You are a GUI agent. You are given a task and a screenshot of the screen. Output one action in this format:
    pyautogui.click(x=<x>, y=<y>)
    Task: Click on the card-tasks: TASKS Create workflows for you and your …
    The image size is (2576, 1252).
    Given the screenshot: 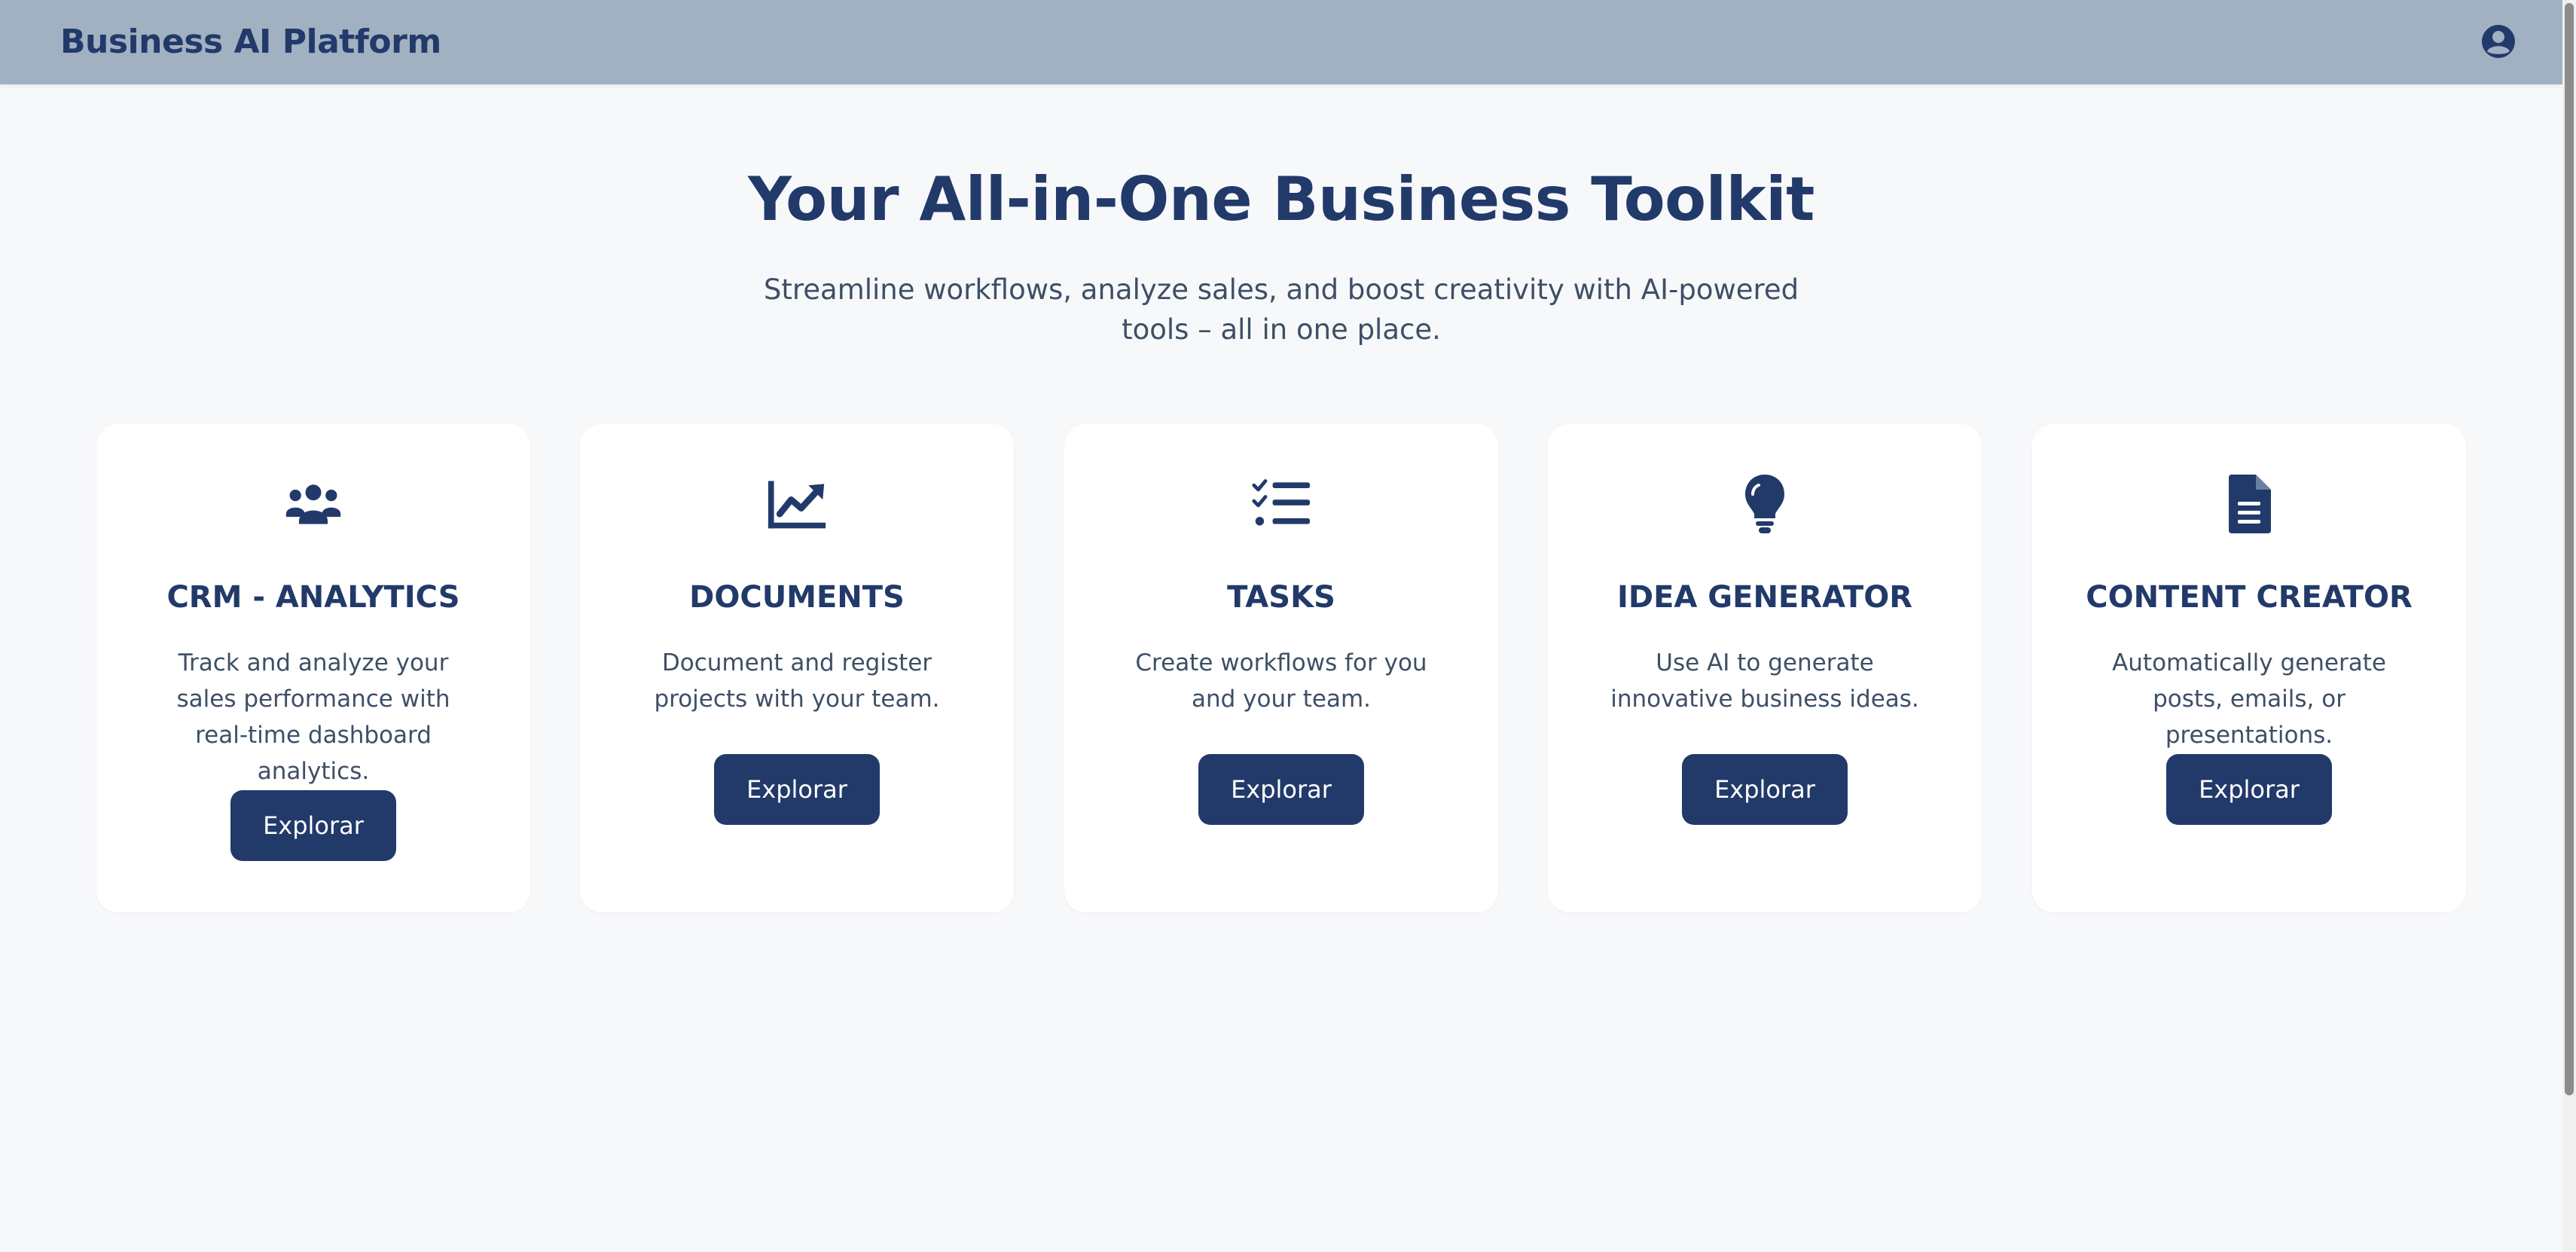 What is the action you would take?
    pyautogui.click(x=1281, y=668)
    